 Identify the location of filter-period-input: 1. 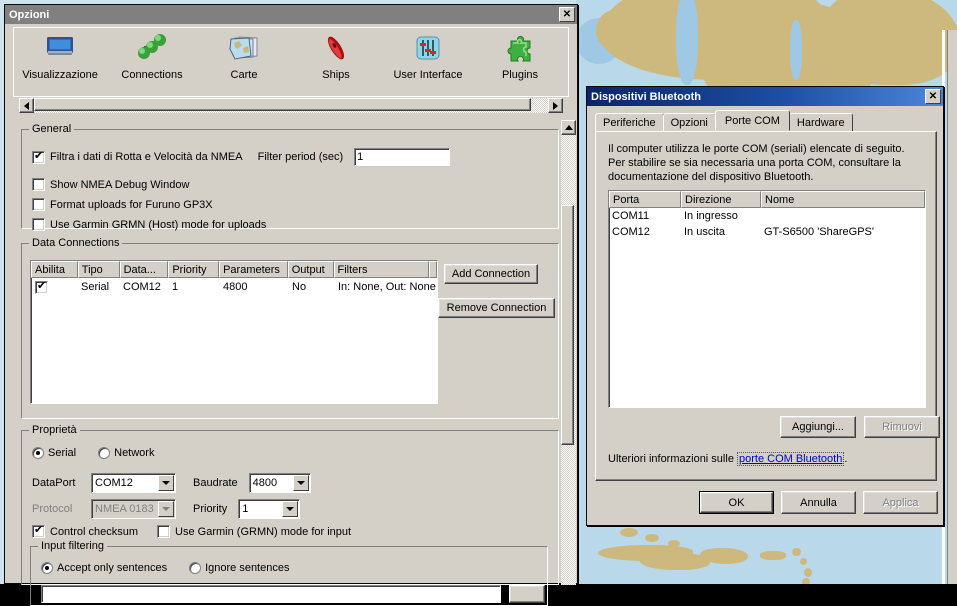
(402, 157).